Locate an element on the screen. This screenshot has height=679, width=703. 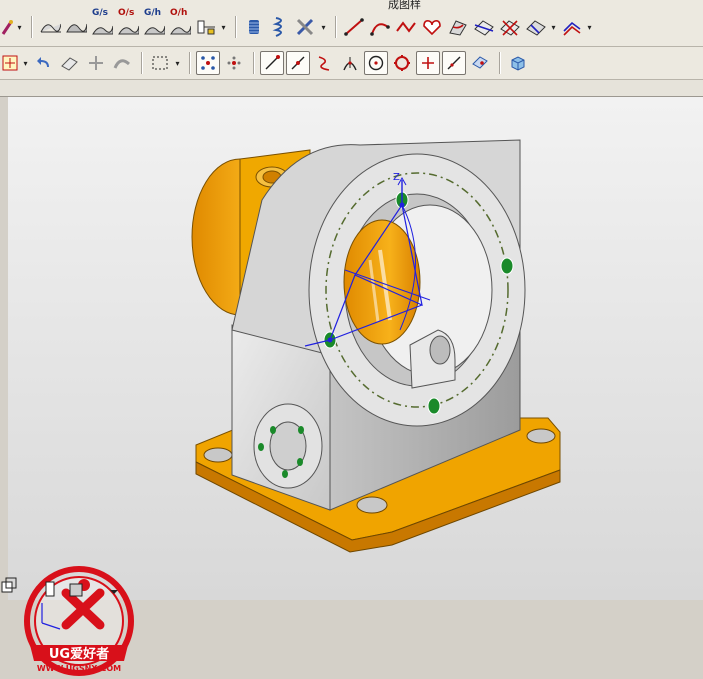
gap-hidden-icon: G/h is located at coordinates (154, 23).